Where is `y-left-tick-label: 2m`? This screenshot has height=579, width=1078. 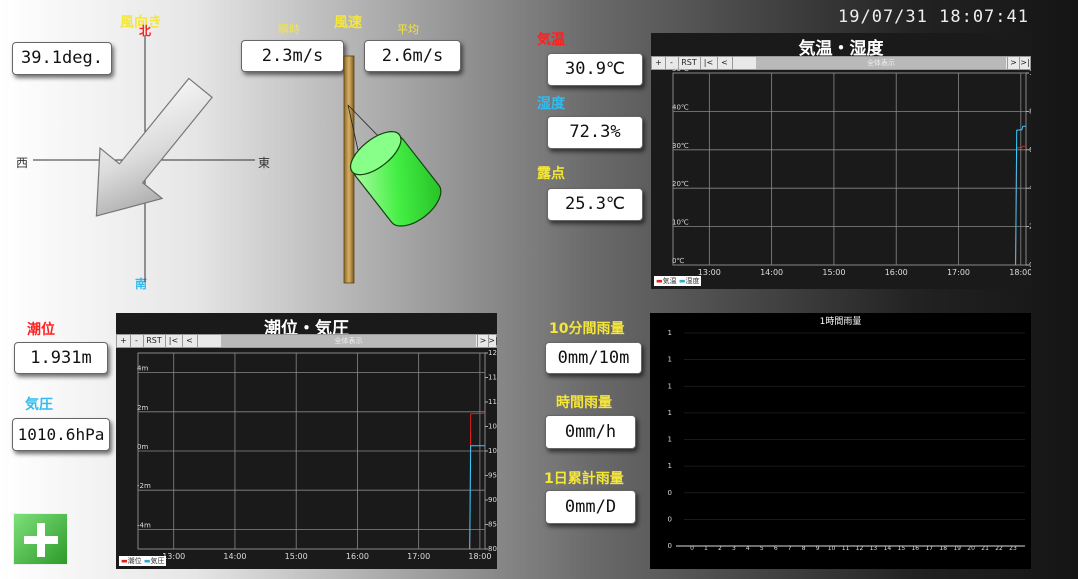
y-left-tick-label: 2m is located at coordinates (142, 408).